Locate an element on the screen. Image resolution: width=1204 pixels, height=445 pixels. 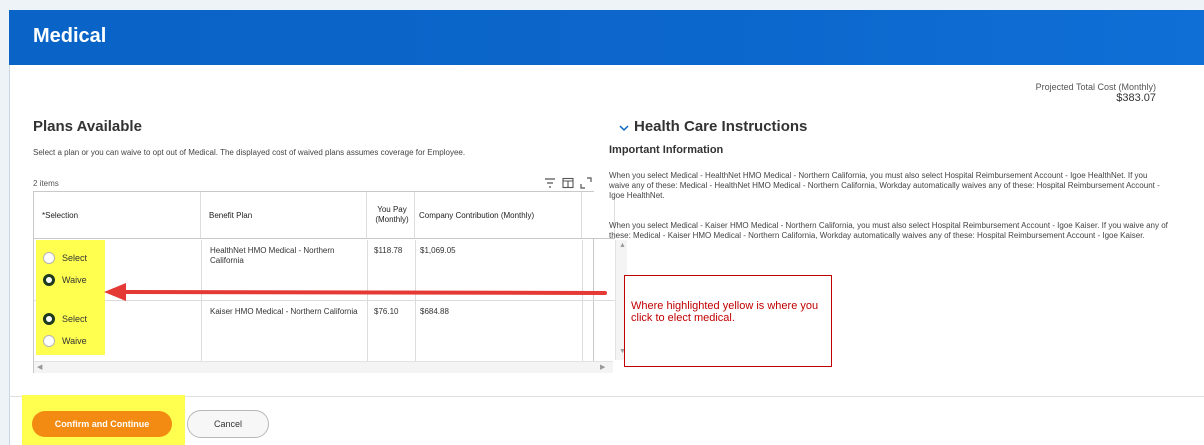
row2-waive-radio: Waive is located at coordinates (65, 341).